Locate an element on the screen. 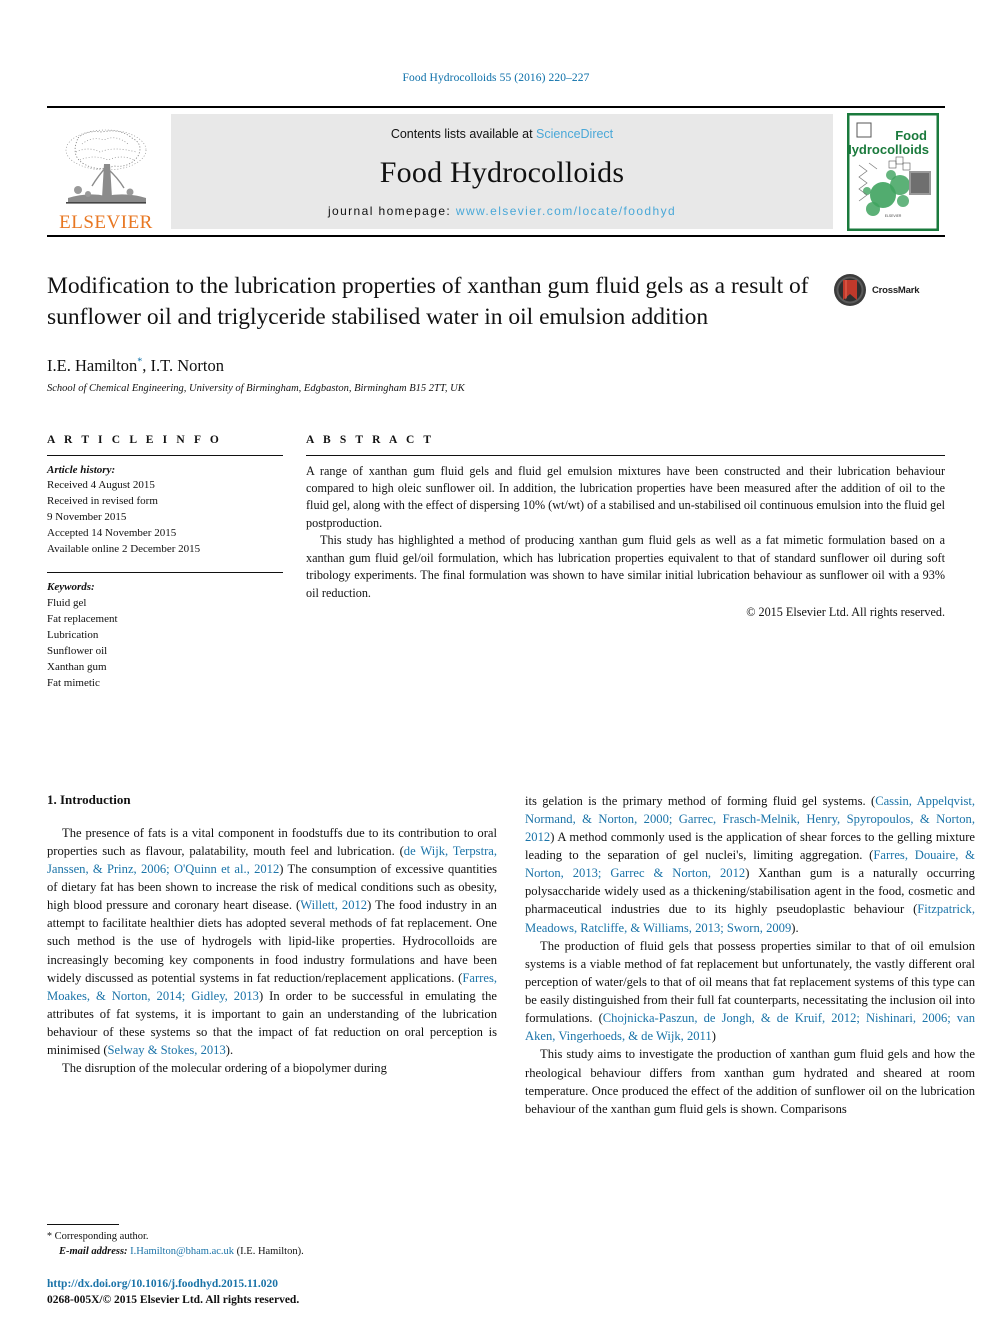 This screenshot has width=992, height=1323. svg-text: Hydrocolloids is located at coordinates (888, 149).